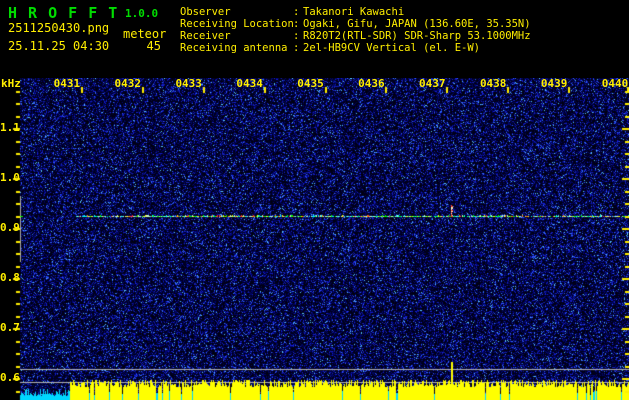 The image size is (629, 400). Describe the element at coordinates (234, 48) in the screenshot. I see `info-label: Receiving antenna` at that location.